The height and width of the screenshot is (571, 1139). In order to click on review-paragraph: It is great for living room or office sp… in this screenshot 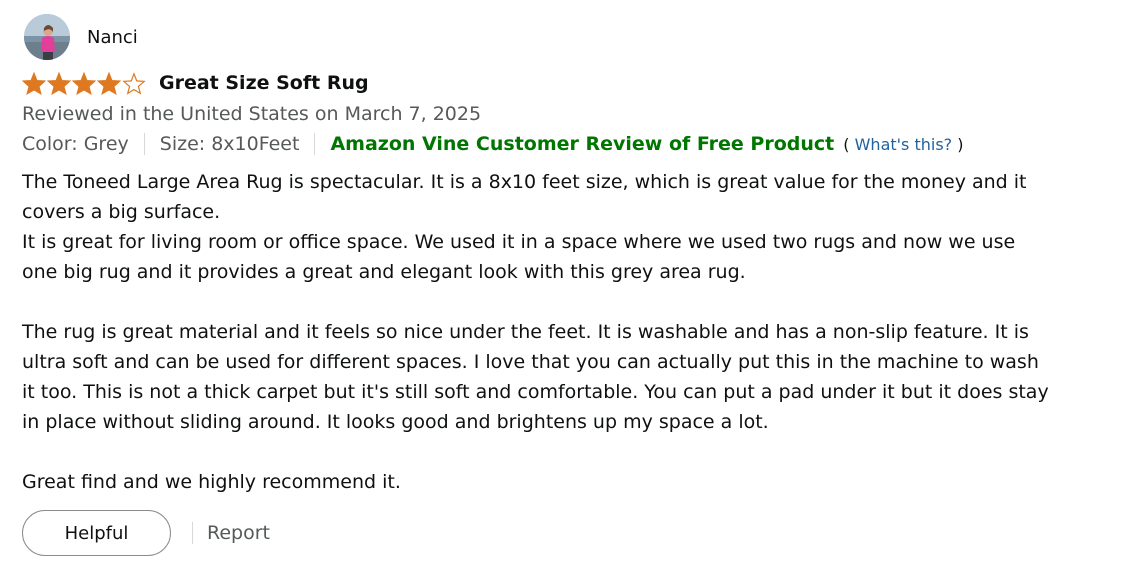, I will do `click(519, 257)`.